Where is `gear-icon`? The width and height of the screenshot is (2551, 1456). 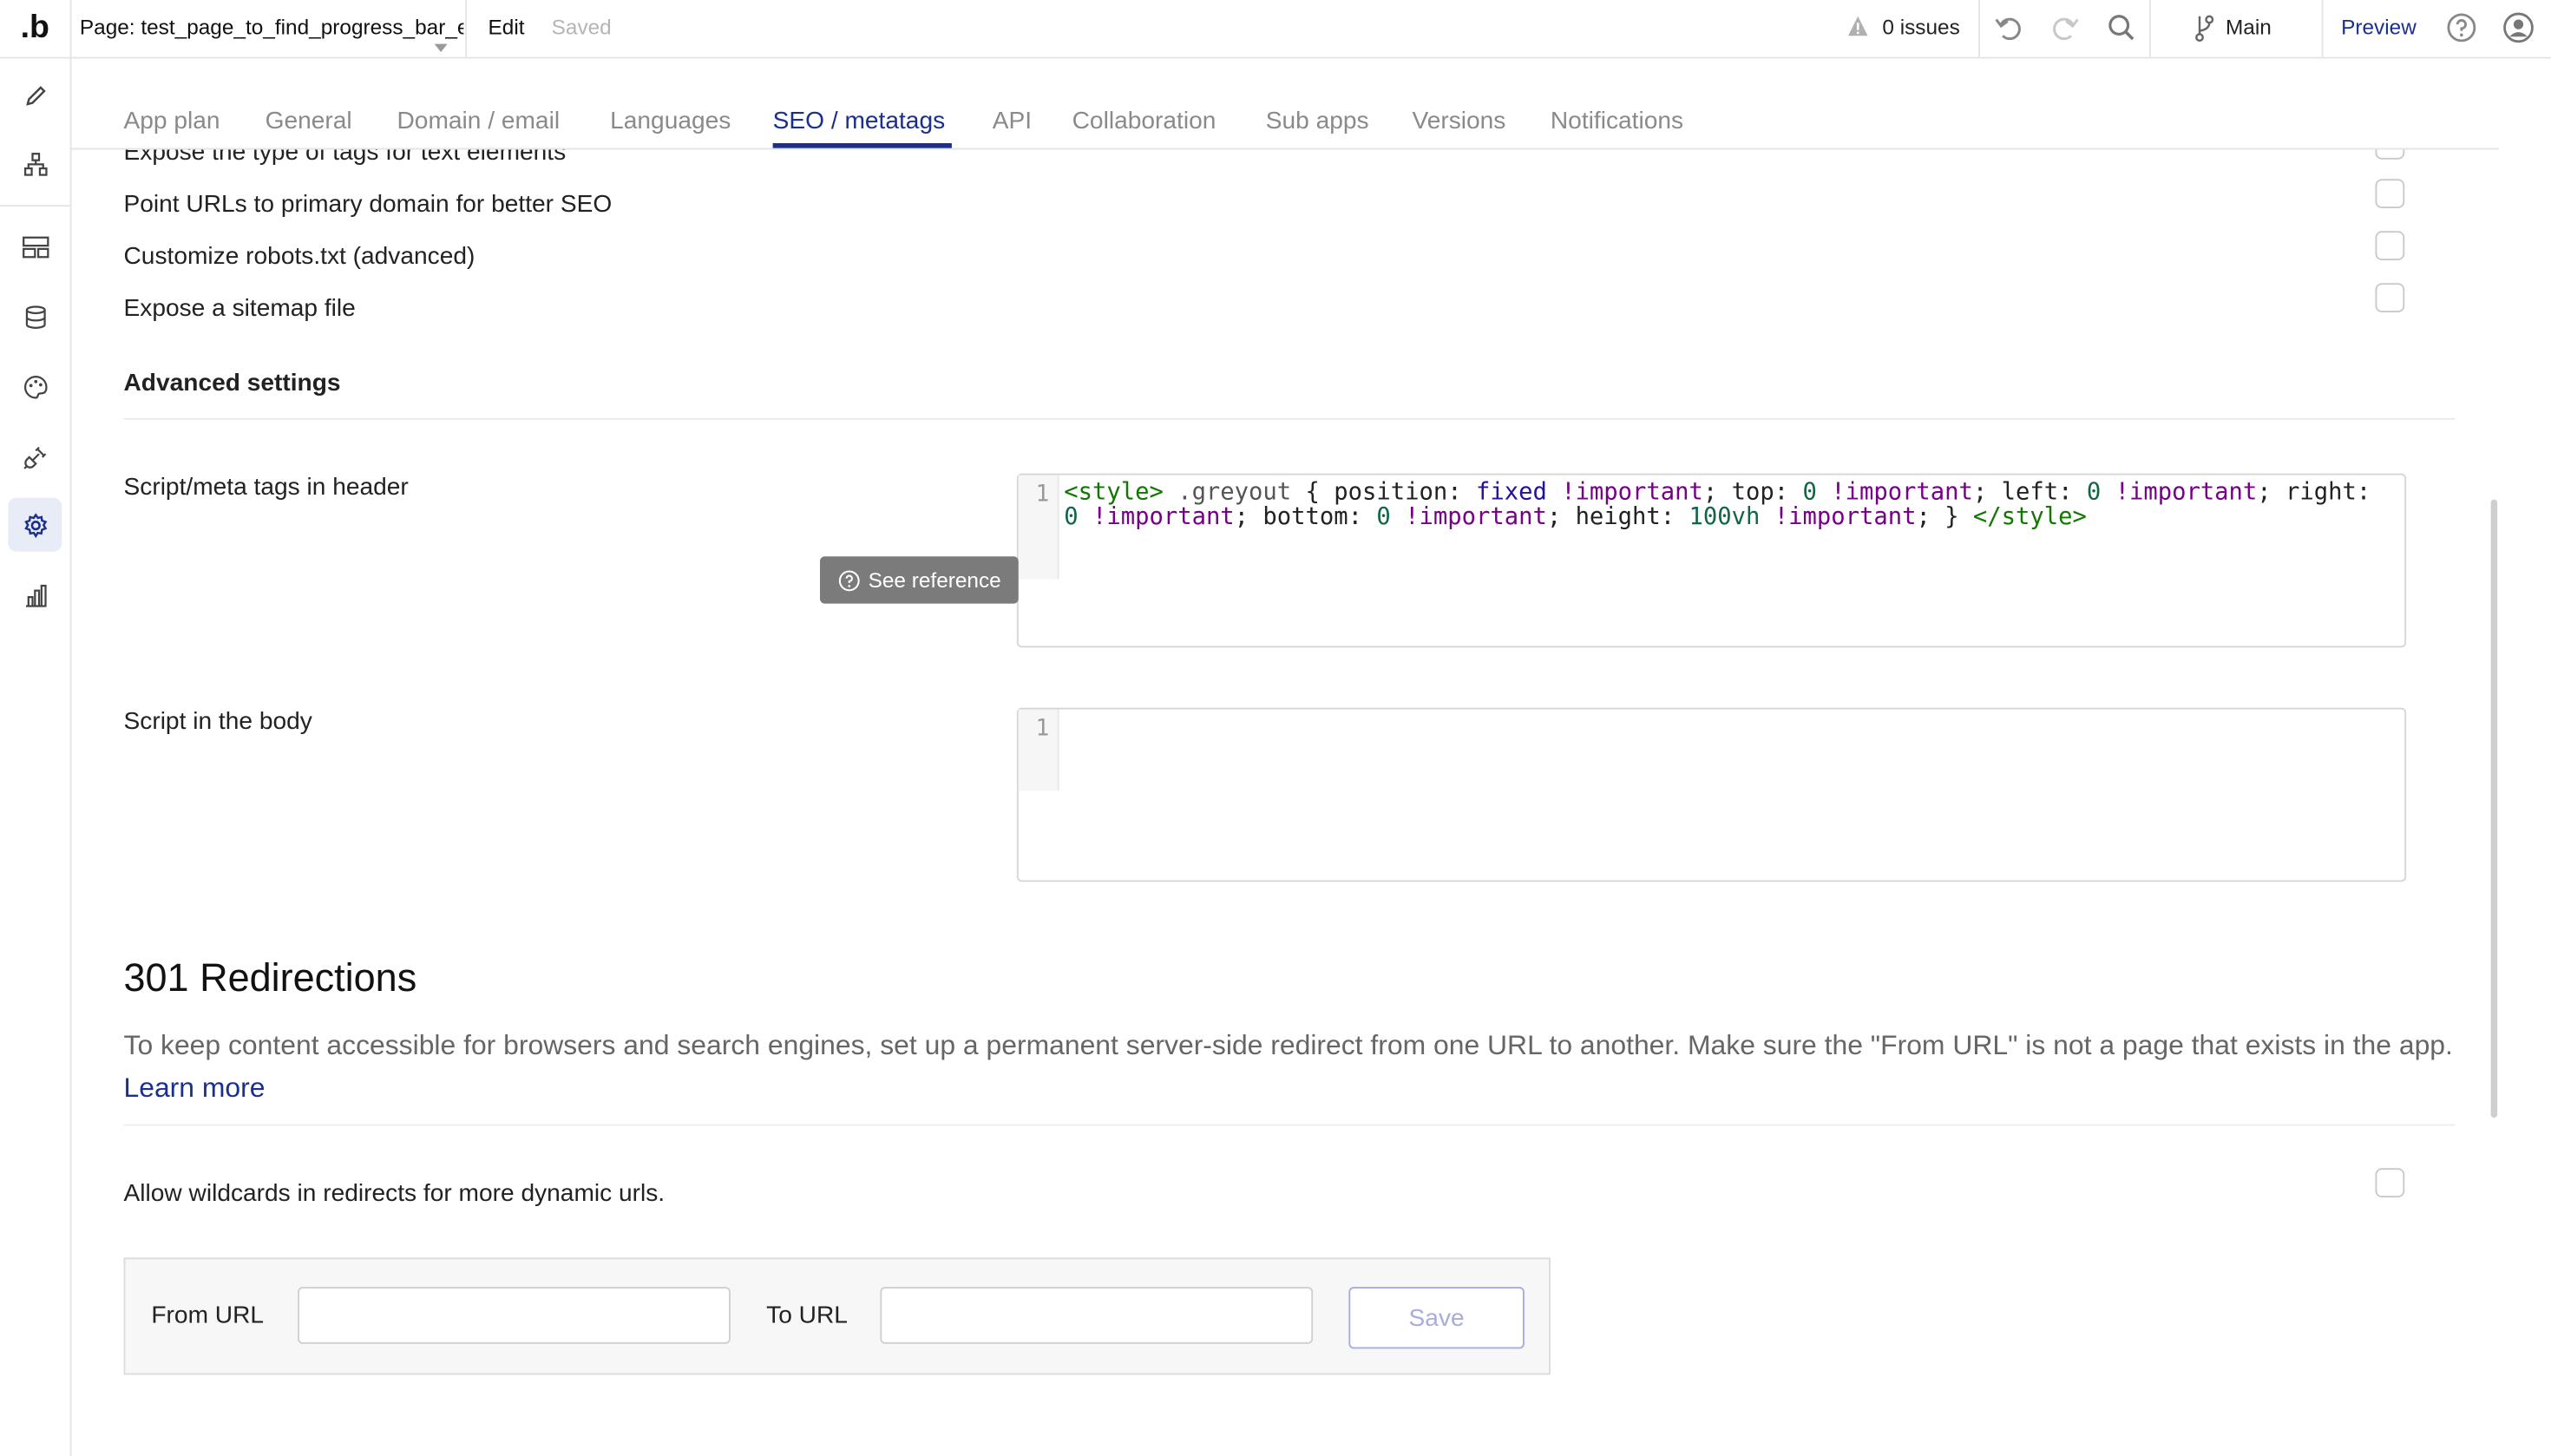
gear-icon is located at coordinates (35, 525).